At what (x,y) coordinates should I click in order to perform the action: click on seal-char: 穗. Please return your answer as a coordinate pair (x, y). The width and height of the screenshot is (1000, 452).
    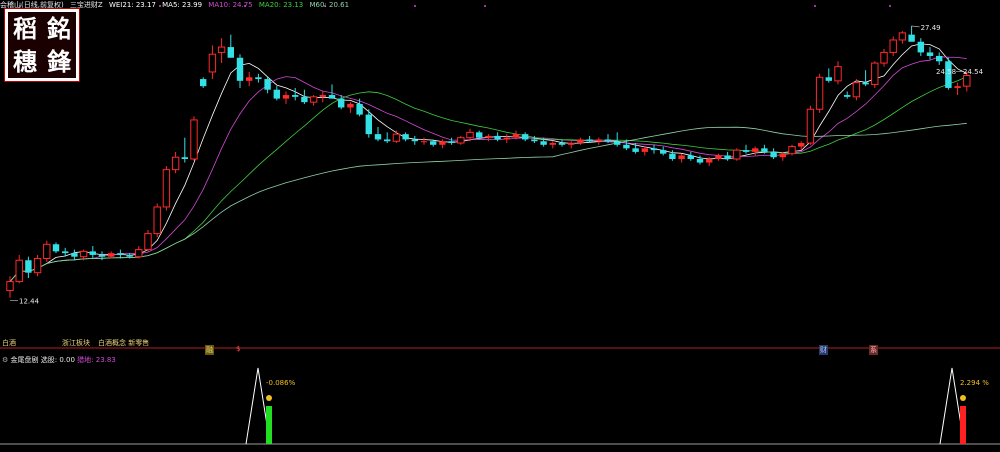
    Looking at the image, I should click on (25, 61).